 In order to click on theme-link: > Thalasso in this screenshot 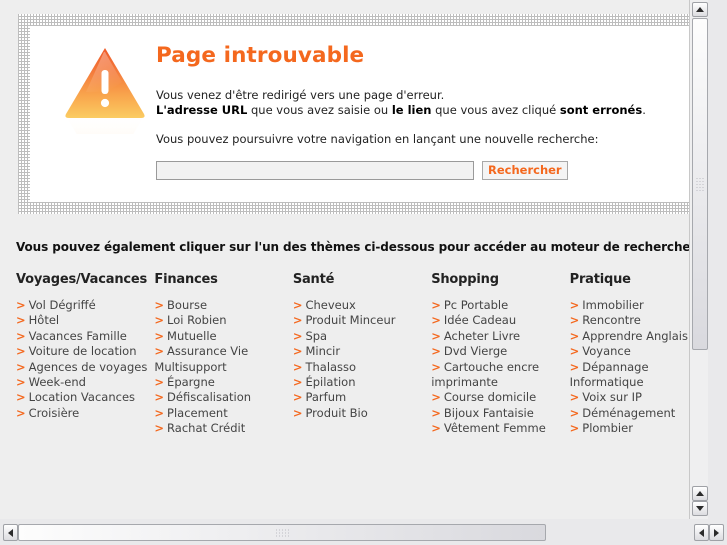, I will do `click(362, 367)`.